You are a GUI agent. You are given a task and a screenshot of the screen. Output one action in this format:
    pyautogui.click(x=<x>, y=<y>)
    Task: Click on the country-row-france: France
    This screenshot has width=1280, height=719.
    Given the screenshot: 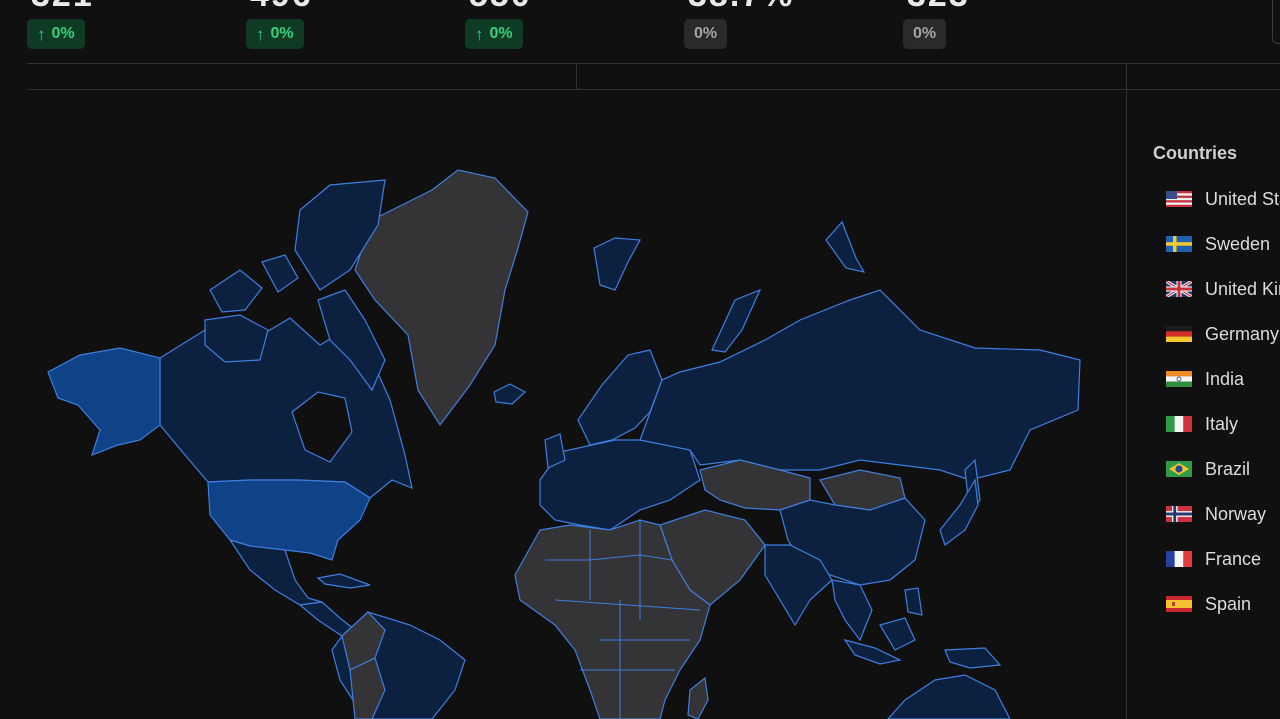 What is the action you would take?
    pyautogui.click(x=1213, y=559)
    